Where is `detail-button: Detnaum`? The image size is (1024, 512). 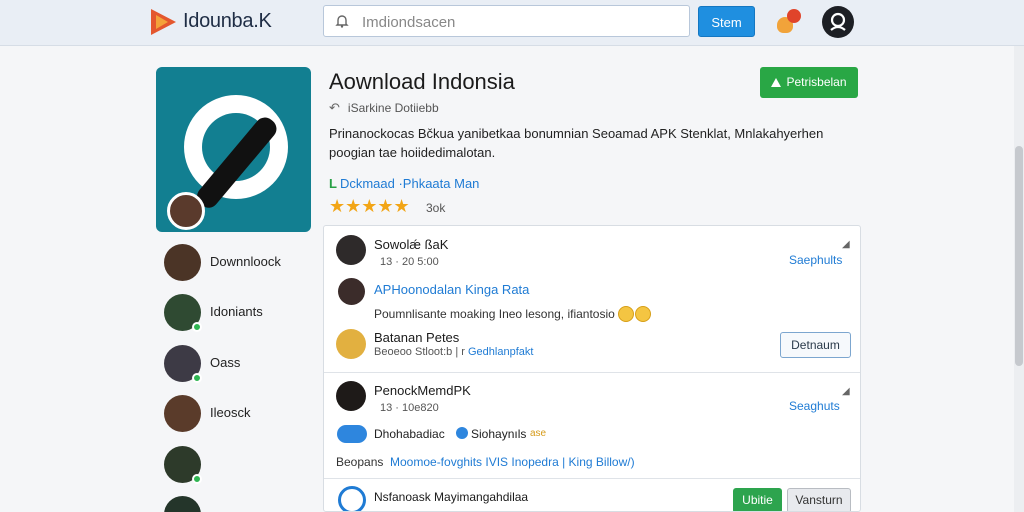
detail-button: Detnaum is located at coordinates (815, 345).